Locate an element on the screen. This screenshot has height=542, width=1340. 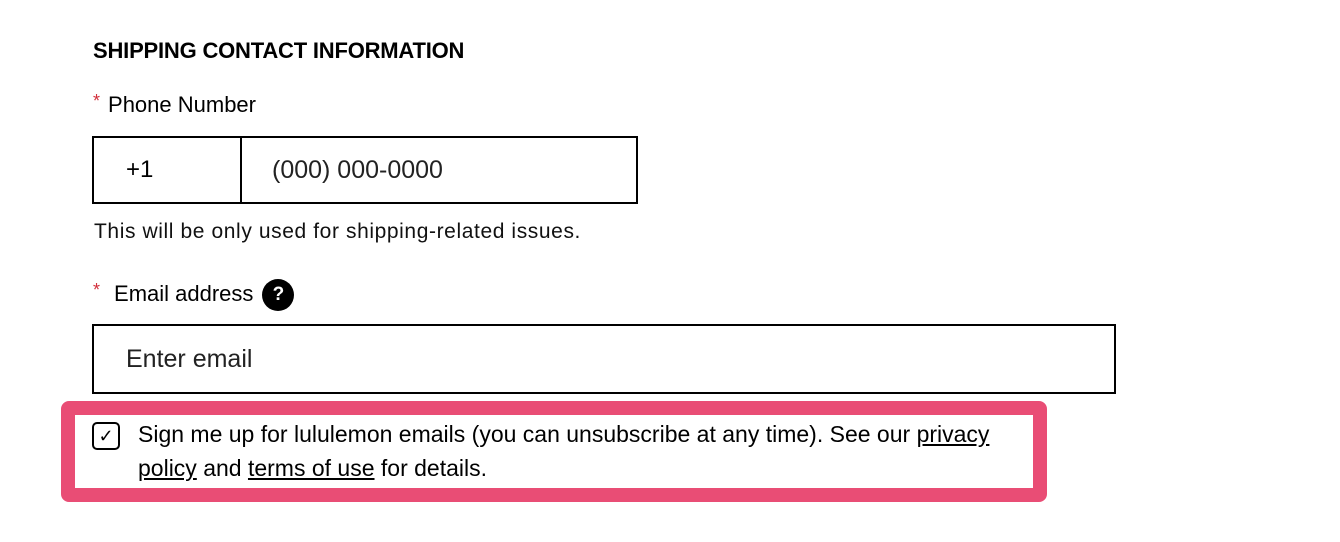
optin-and: and is located at coordinates (222, 468).